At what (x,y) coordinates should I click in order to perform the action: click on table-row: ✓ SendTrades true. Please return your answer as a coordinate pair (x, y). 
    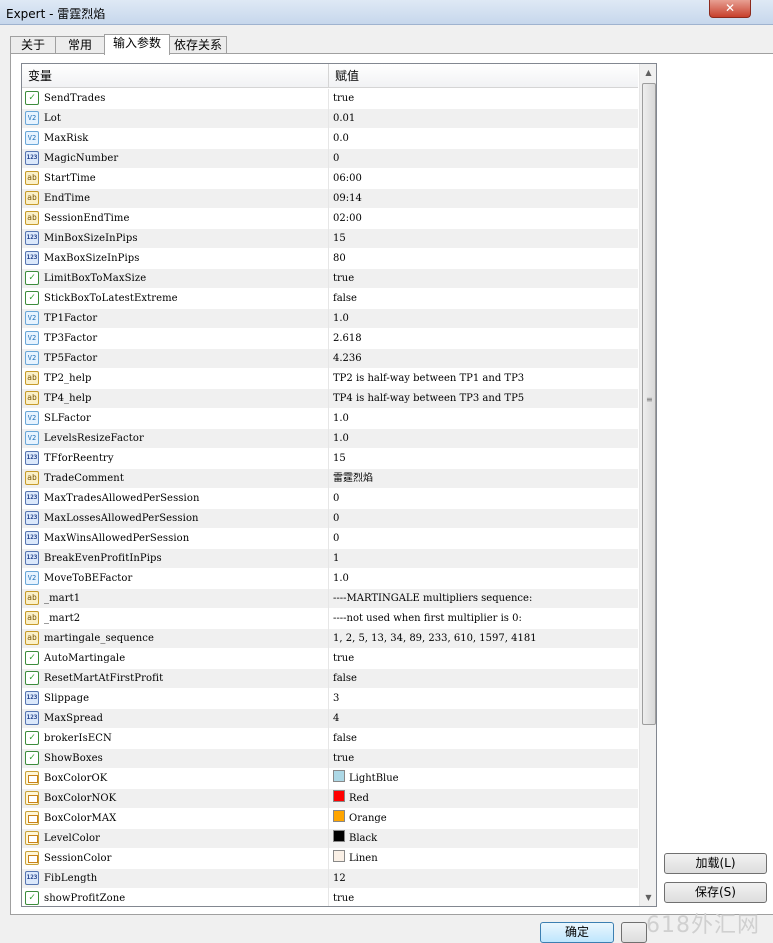
    Looking at the image, I should click on (330, 99).